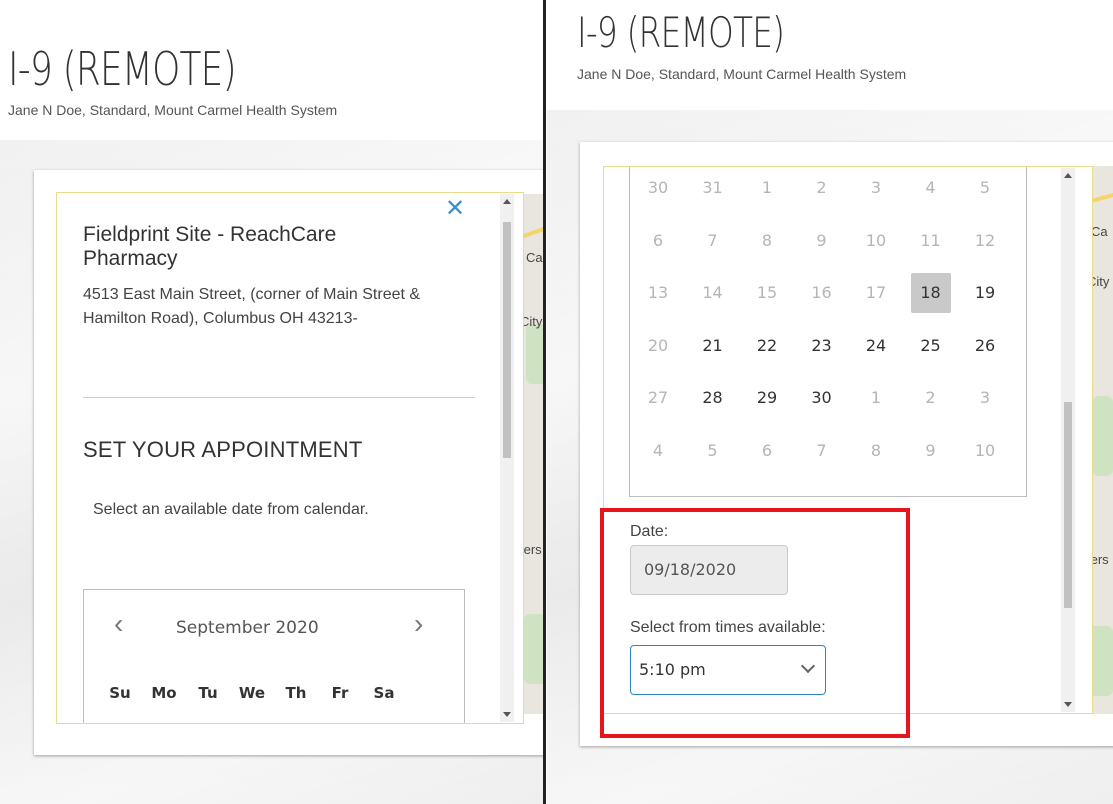 Image resolution: width=1113 pixels, height=804 pixels. Describe the element at coordinates (876, 346) in the screenshot. I see `calendar-day: 24` at that location.